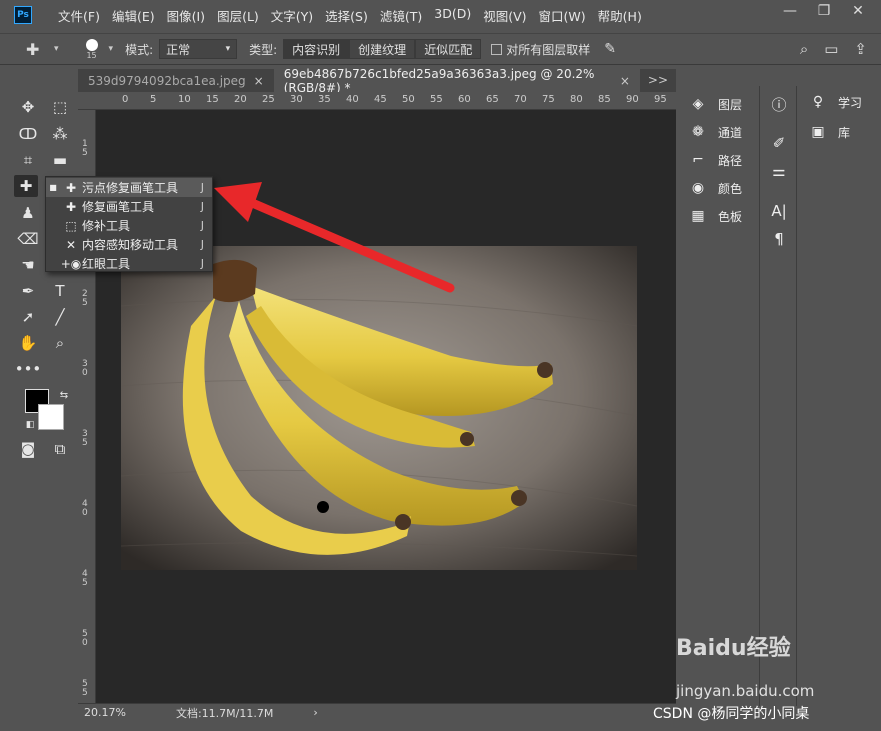  Describe the element at coordinates (350, 245) in the screenshot. I see `arrow-shaft` at that location.